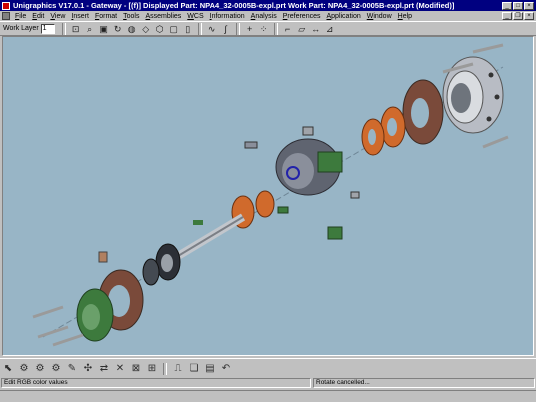  I want to click on document-controls: _ ❐ ×, so click(518, 16).